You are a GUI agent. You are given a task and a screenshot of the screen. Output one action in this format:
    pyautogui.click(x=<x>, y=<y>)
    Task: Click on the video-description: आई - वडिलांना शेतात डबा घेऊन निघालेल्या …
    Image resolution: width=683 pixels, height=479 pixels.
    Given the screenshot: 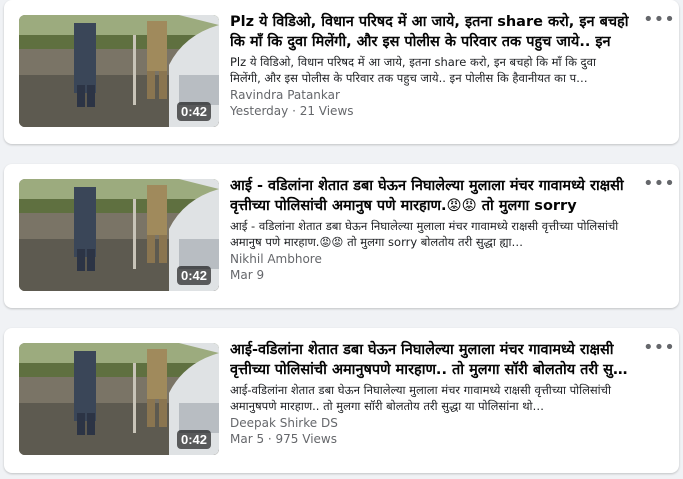 What is the action you would take?
    pyautogui.click(x=424, y=234)
    